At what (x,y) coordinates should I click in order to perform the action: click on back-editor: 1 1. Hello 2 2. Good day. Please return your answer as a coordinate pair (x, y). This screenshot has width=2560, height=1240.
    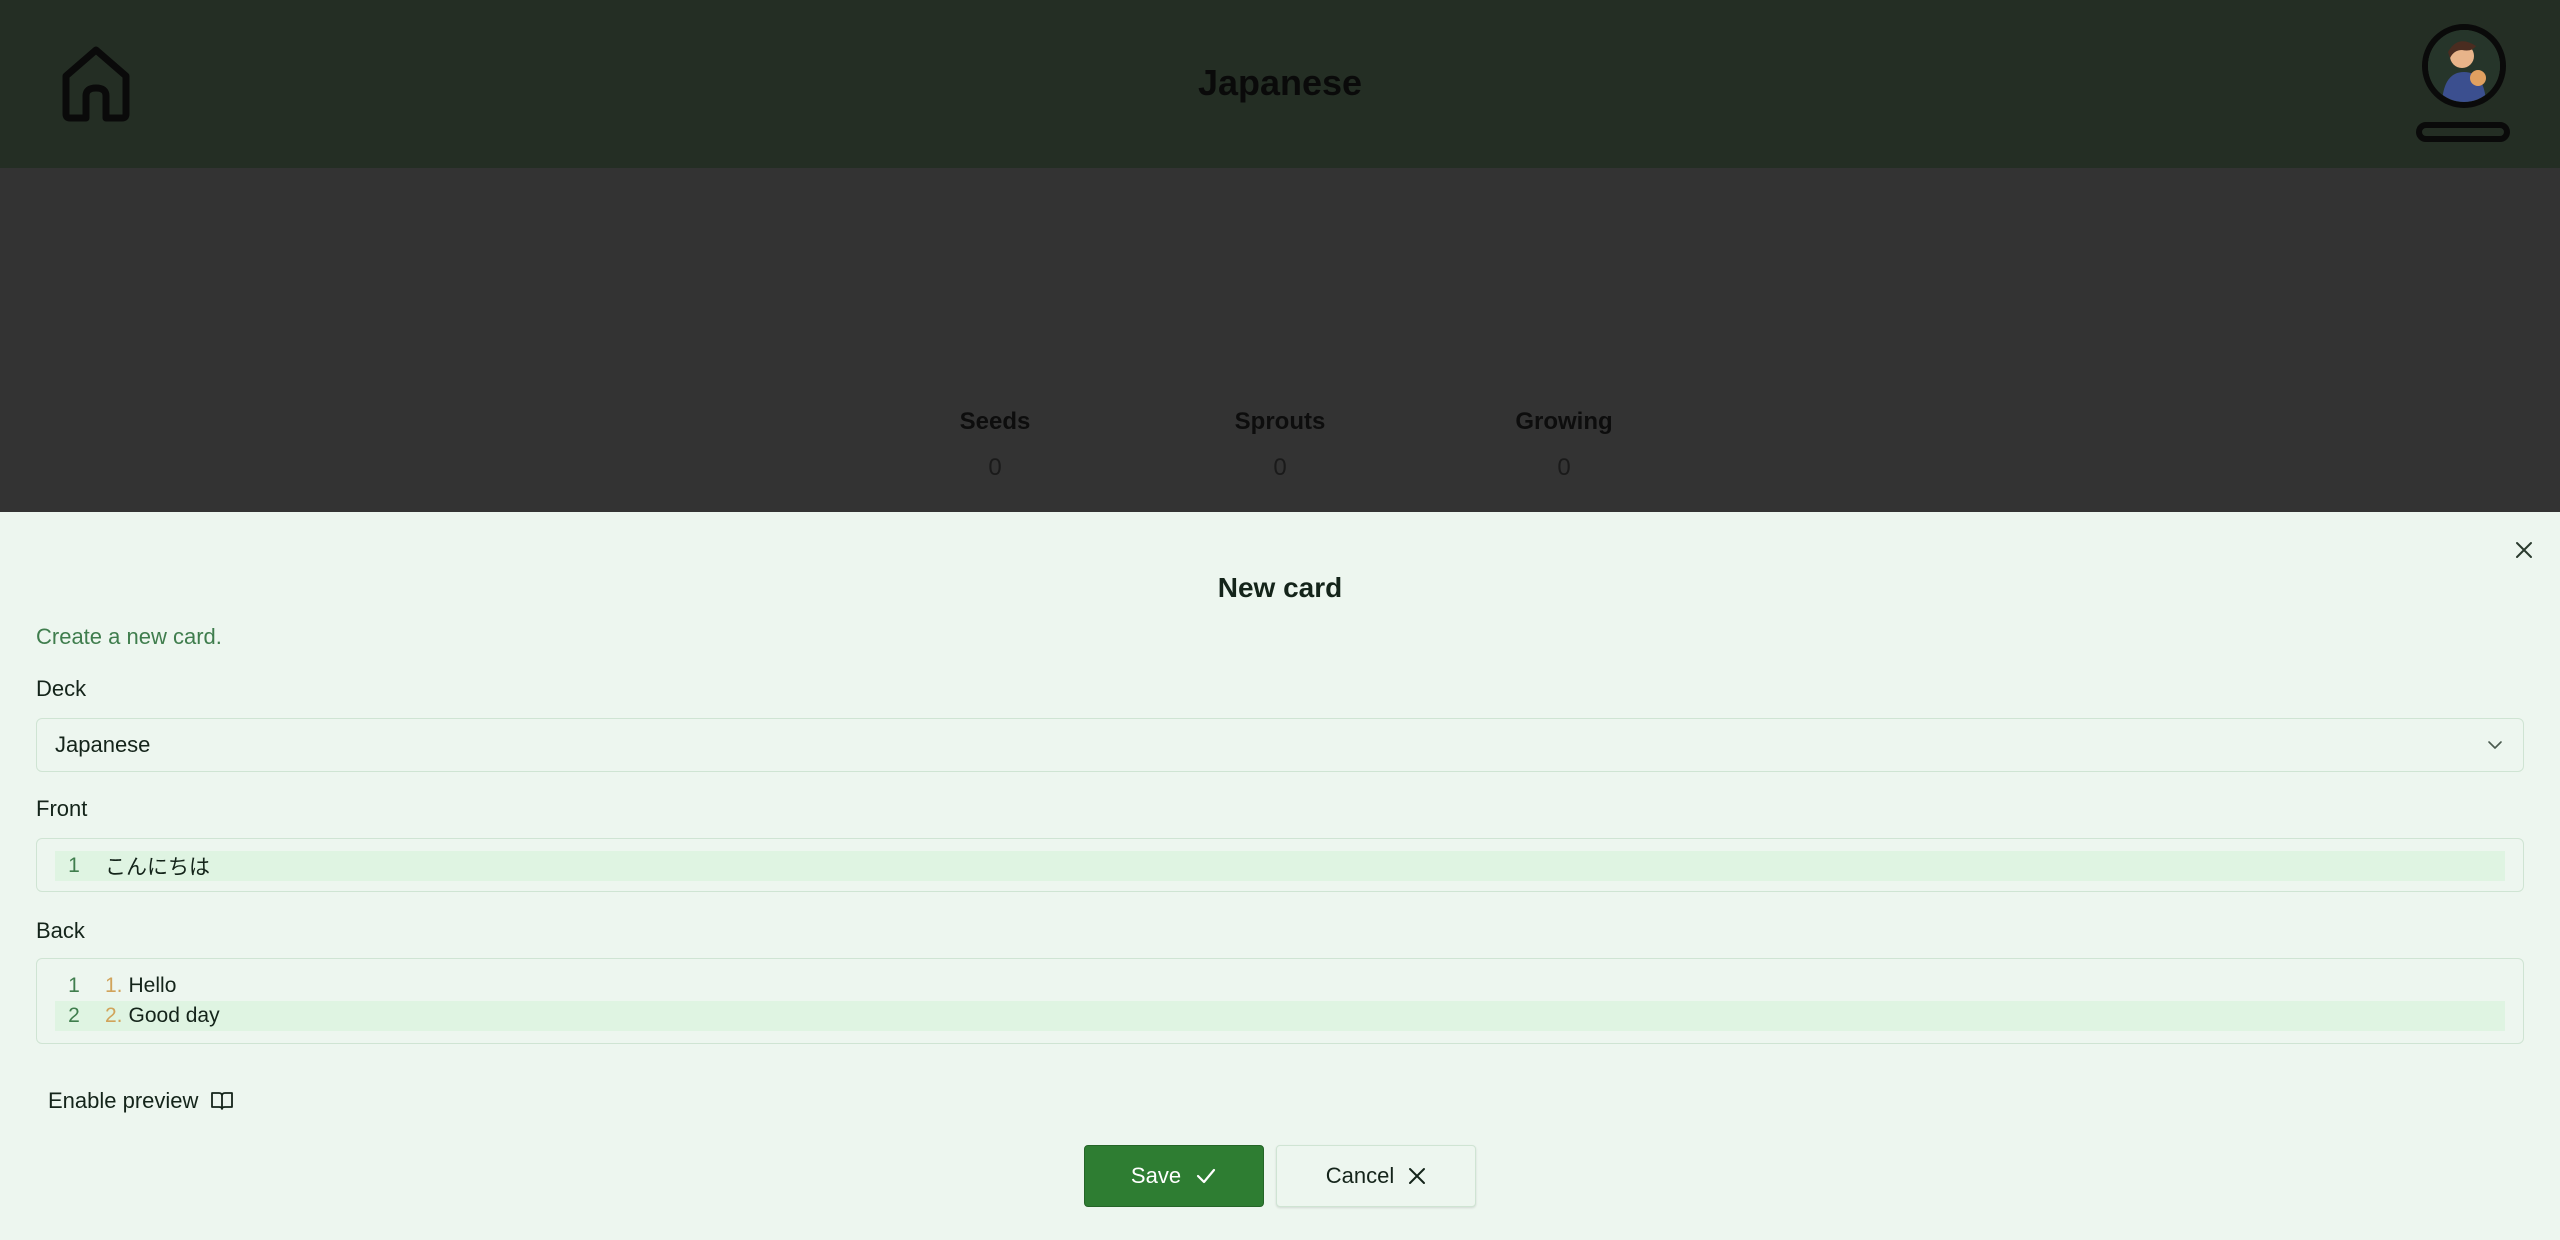
    Looking at the image, I should click on (1280, 1001).